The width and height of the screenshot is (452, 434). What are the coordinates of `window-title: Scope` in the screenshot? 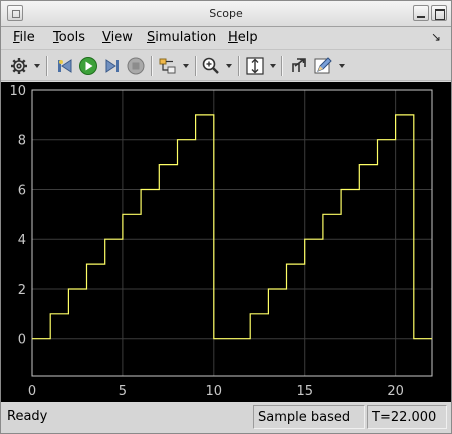 It's located at (226, 13).